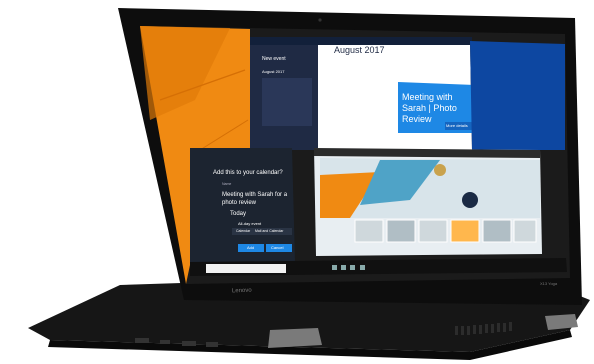 This screenshot has height=364, width=594. Describe the element at coordinates (274, 59) in the screenshot. I see `new-event-button: New event` at that location.